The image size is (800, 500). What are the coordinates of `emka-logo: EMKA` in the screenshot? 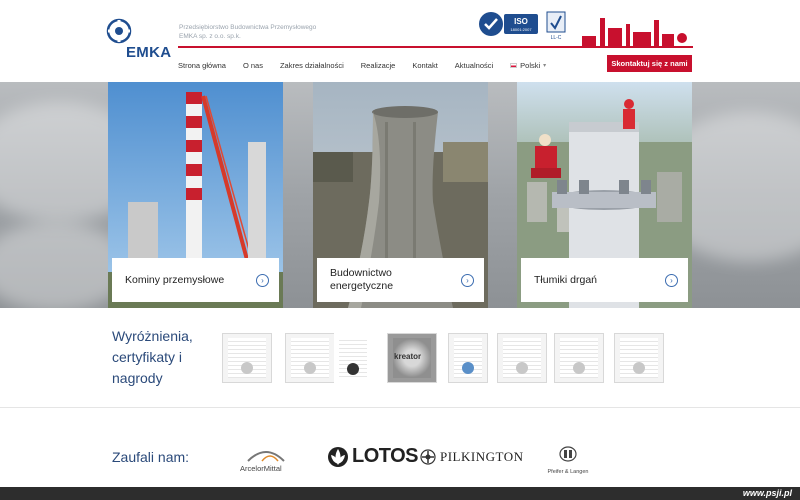 It's located at (139, 40).